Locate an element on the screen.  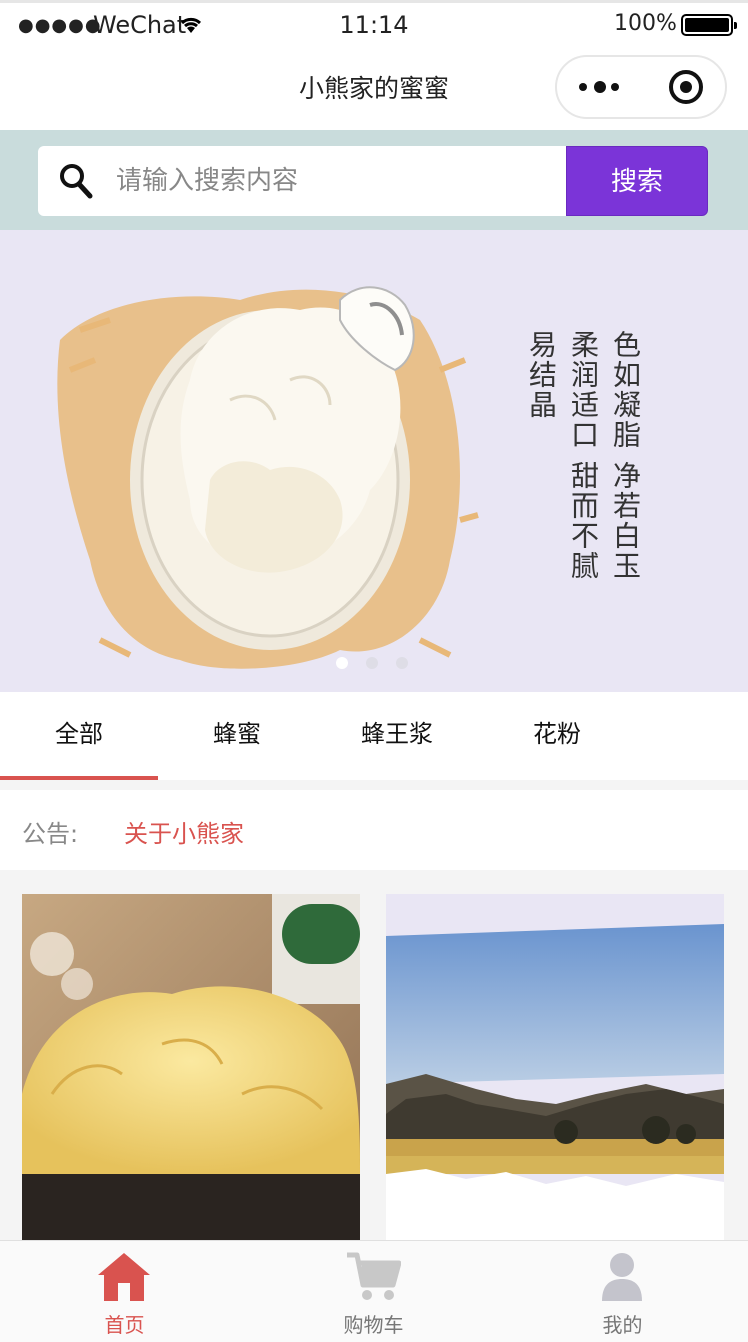
tab-royal-jelly: 蜂王浆 is located at coordinates (397, 736).